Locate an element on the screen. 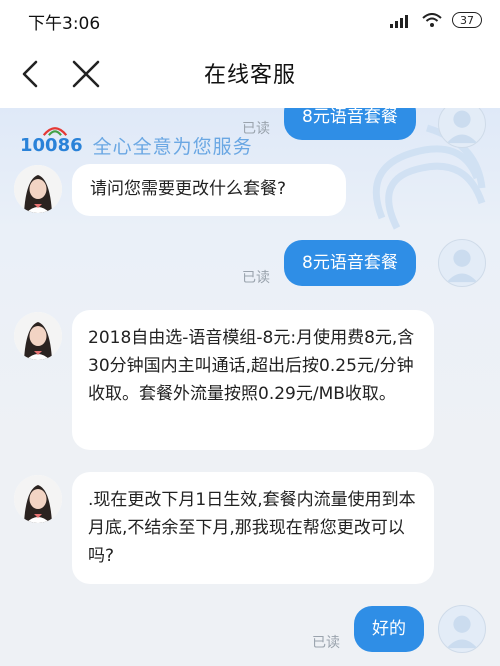  message-bubble-user: 好的 is located at coordinates (389, 629).